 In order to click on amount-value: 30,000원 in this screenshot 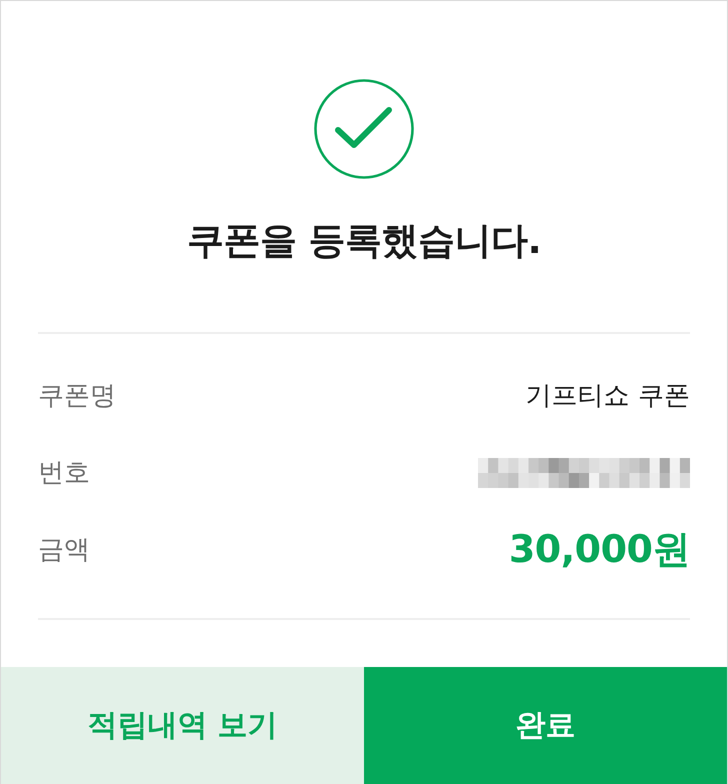, I will do `click(599, 549)`.